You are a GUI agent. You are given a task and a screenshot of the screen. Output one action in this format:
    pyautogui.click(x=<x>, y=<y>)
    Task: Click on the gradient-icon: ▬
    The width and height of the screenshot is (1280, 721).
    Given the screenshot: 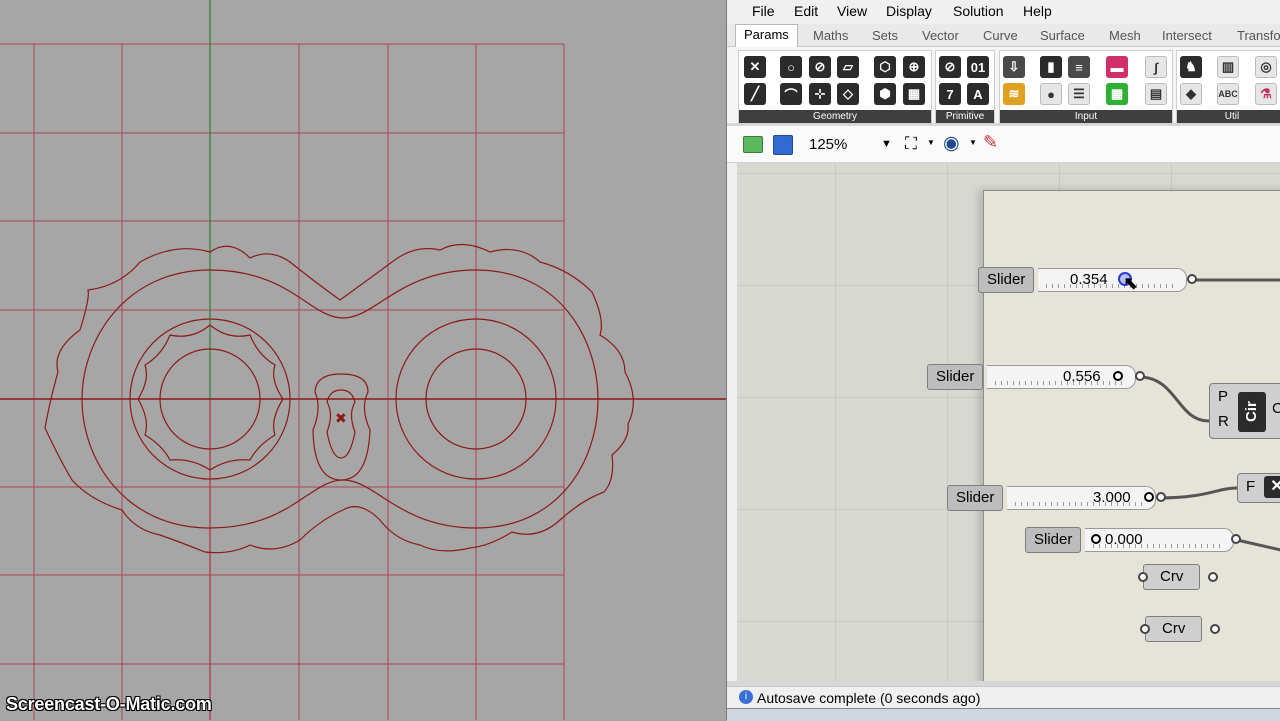 What is the action you would take?
    pyautogui.click(x=1117, y=67)
    